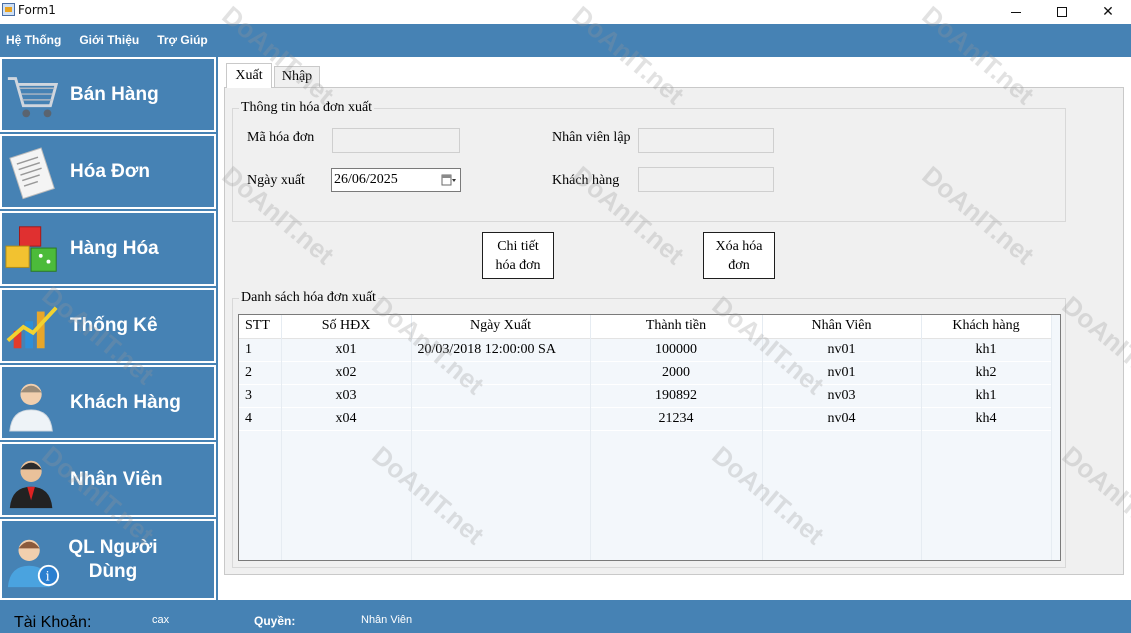 The image size is (1131, 633). I want to click on minimize-button, so click(1016, 12).